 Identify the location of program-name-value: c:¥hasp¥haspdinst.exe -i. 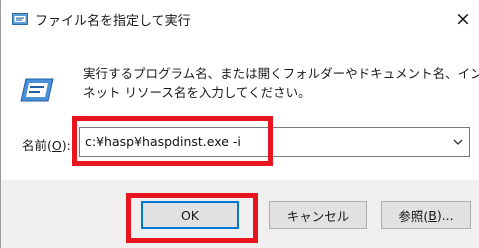
(163, 141).